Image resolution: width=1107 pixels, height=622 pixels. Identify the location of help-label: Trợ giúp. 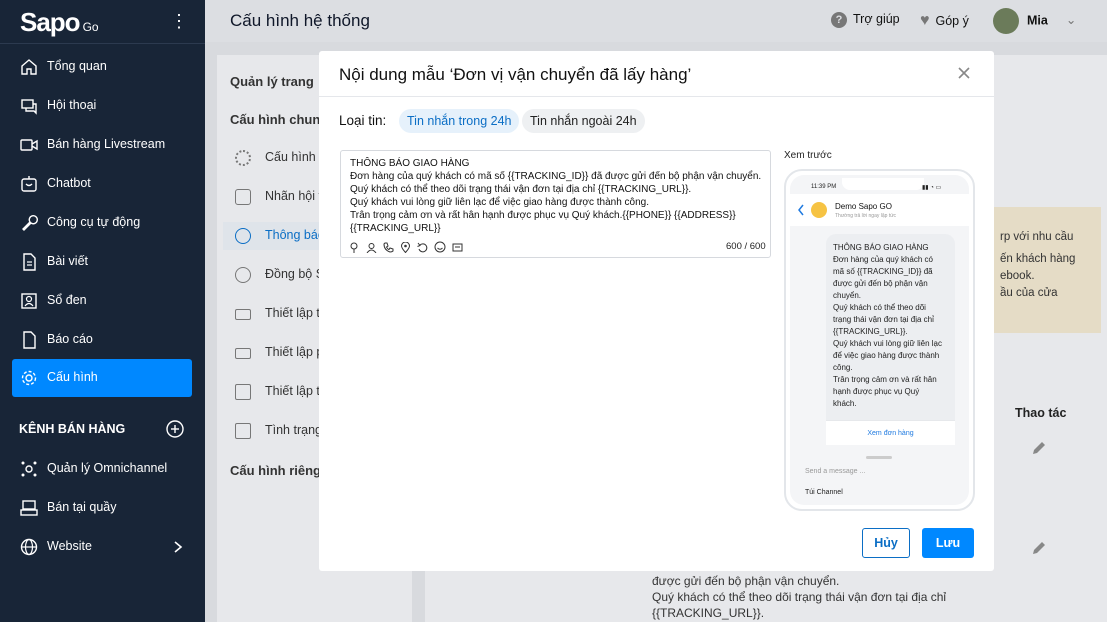
(876, 19).